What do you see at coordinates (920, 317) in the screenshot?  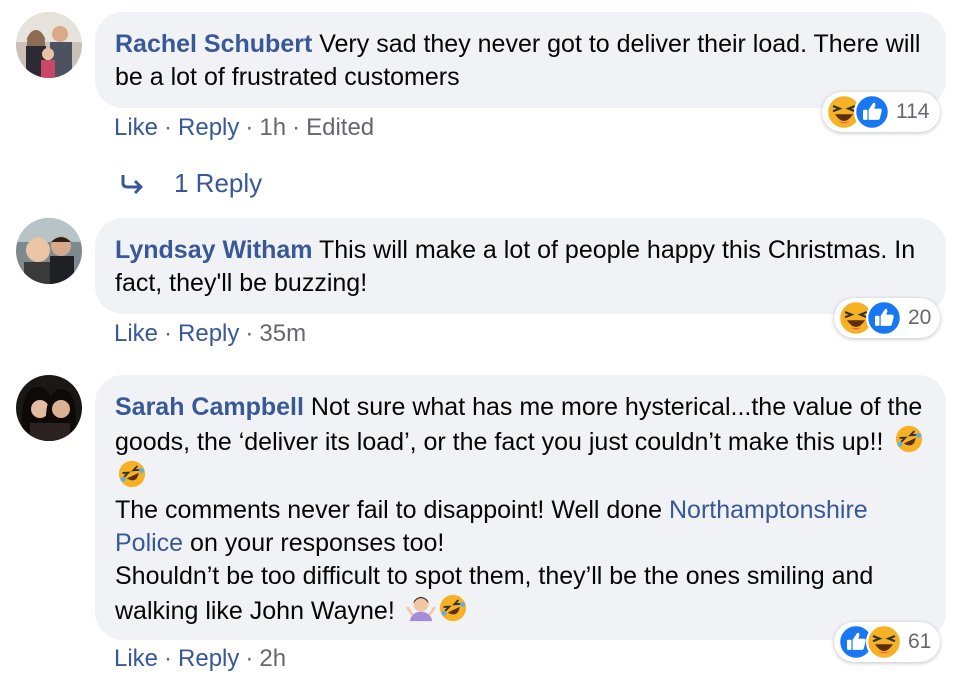 I see `reaction-count: 20` at bounding box center [920, 317].